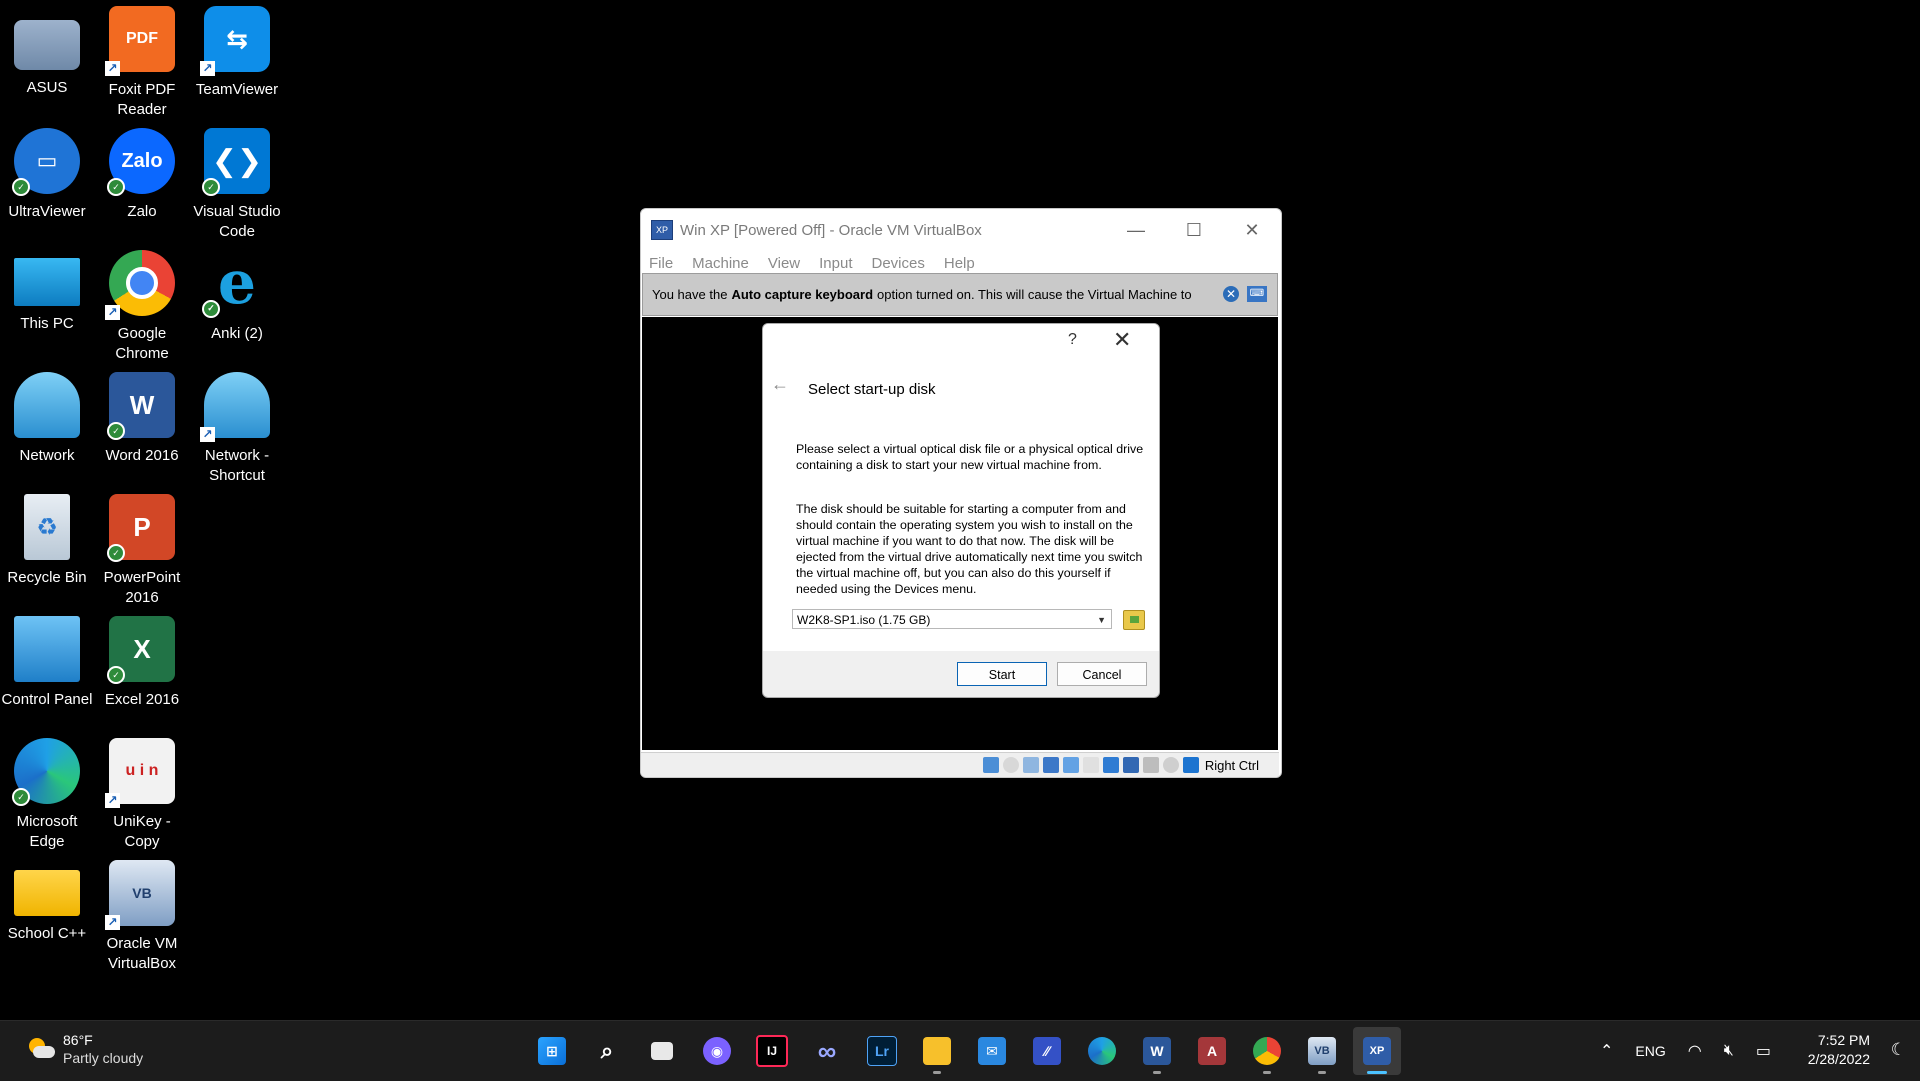 The width and height of the screenshot is (1920, 1081). I want to click on icon-label: This PC, so click(47, 323).